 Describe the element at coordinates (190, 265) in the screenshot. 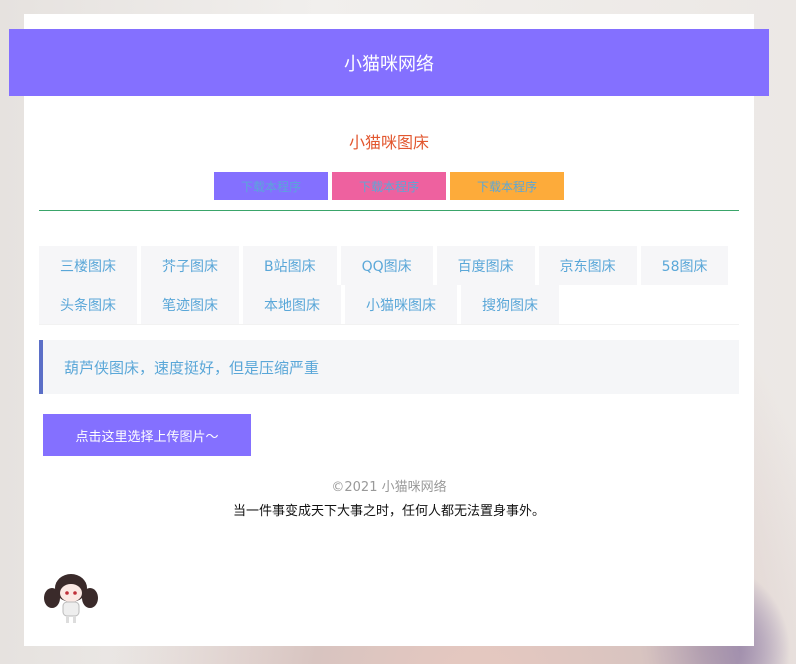

I see `tab-jiezi: 芥子图床` at that location.